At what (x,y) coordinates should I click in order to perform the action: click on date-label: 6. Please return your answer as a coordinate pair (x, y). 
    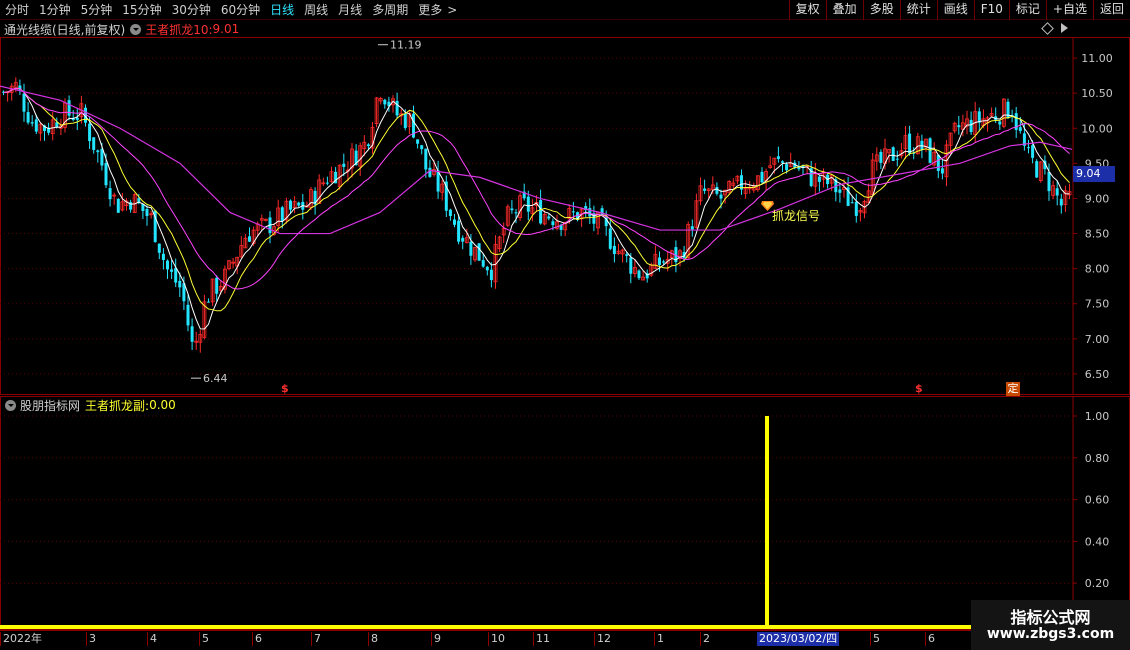
    Looking at the image, I should click on (930, 639).